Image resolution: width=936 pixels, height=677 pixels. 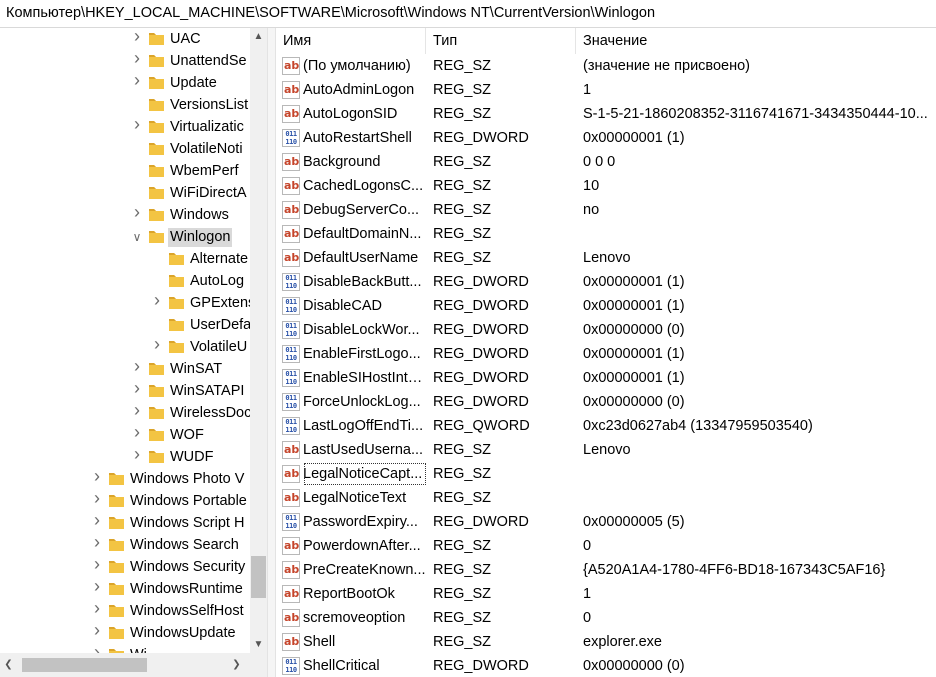 What do you see at coordinates (606, 258) in the screenshot?
I see `value-row: ab DefaultUserName REG_SZ Lenovo` at bounding box center [606, 258].